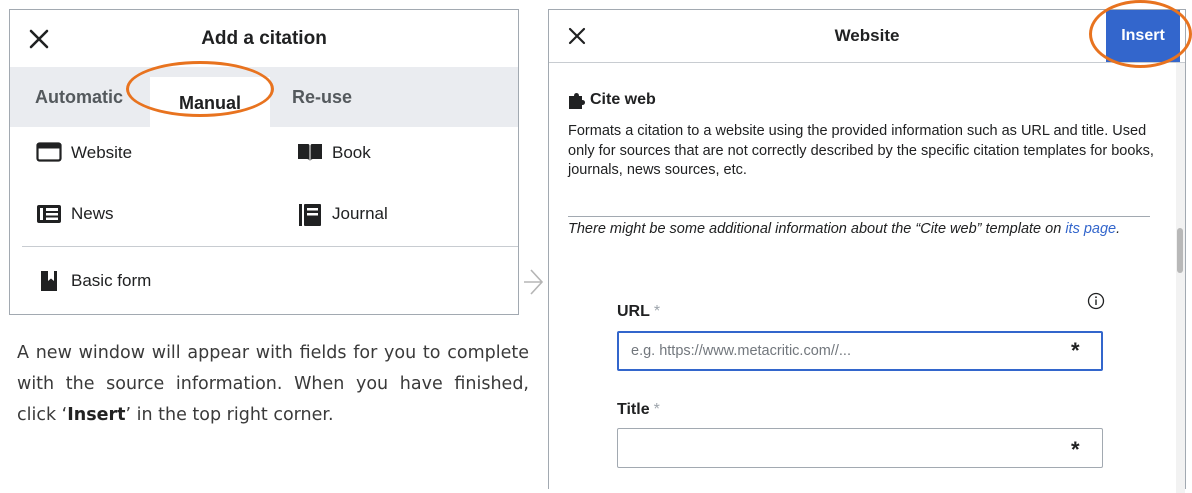 The height and width of the screenshot is (493, 1192). Describe the element at coordinates (860, 351) in the screenshot. I see `url-input` at that location.